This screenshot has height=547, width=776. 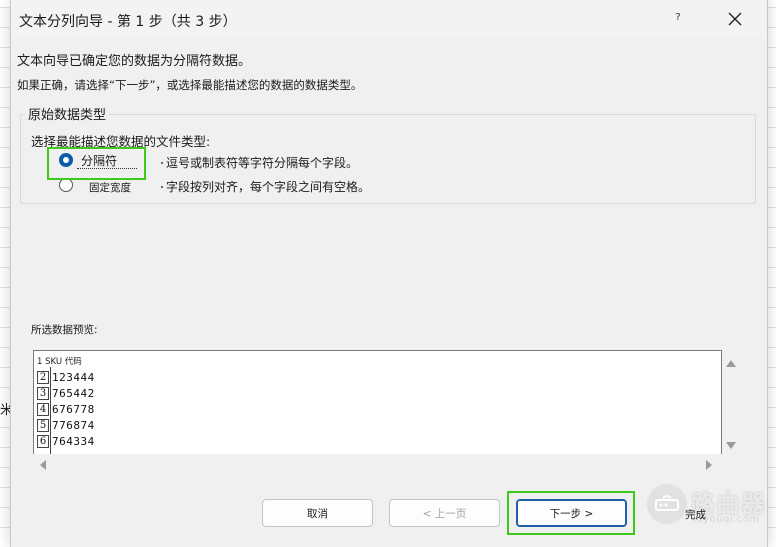 I want to click on delimited-description: 逗号或制表符等字符分隔每个字段。, so click(x=262, y=163).